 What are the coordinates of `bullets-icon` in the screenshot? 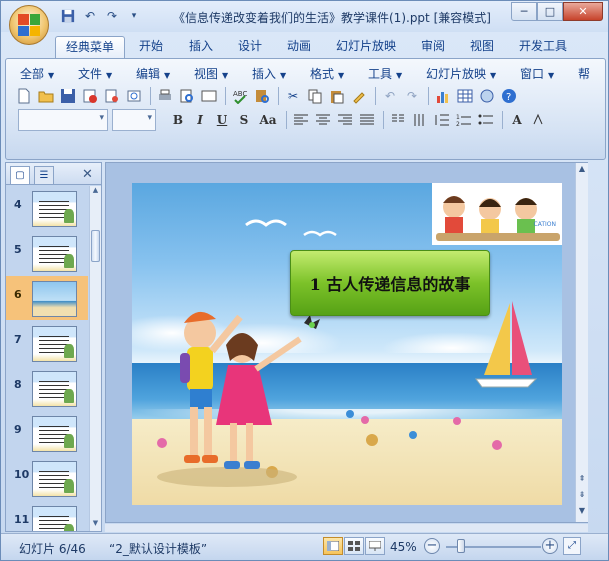 It's located at (486, 120).